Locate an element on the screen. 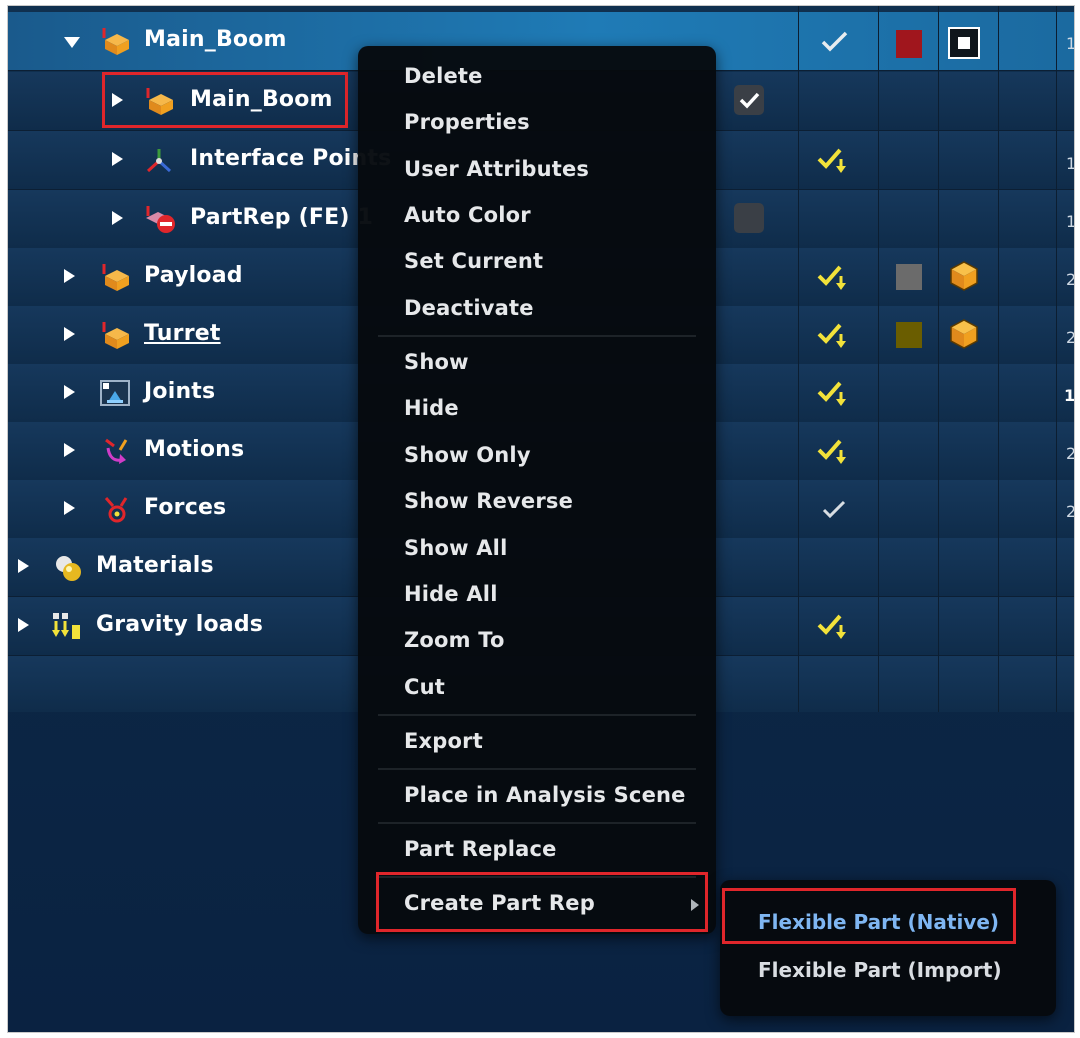  tree-row-label: Payload is located at coordinates (193, 275).